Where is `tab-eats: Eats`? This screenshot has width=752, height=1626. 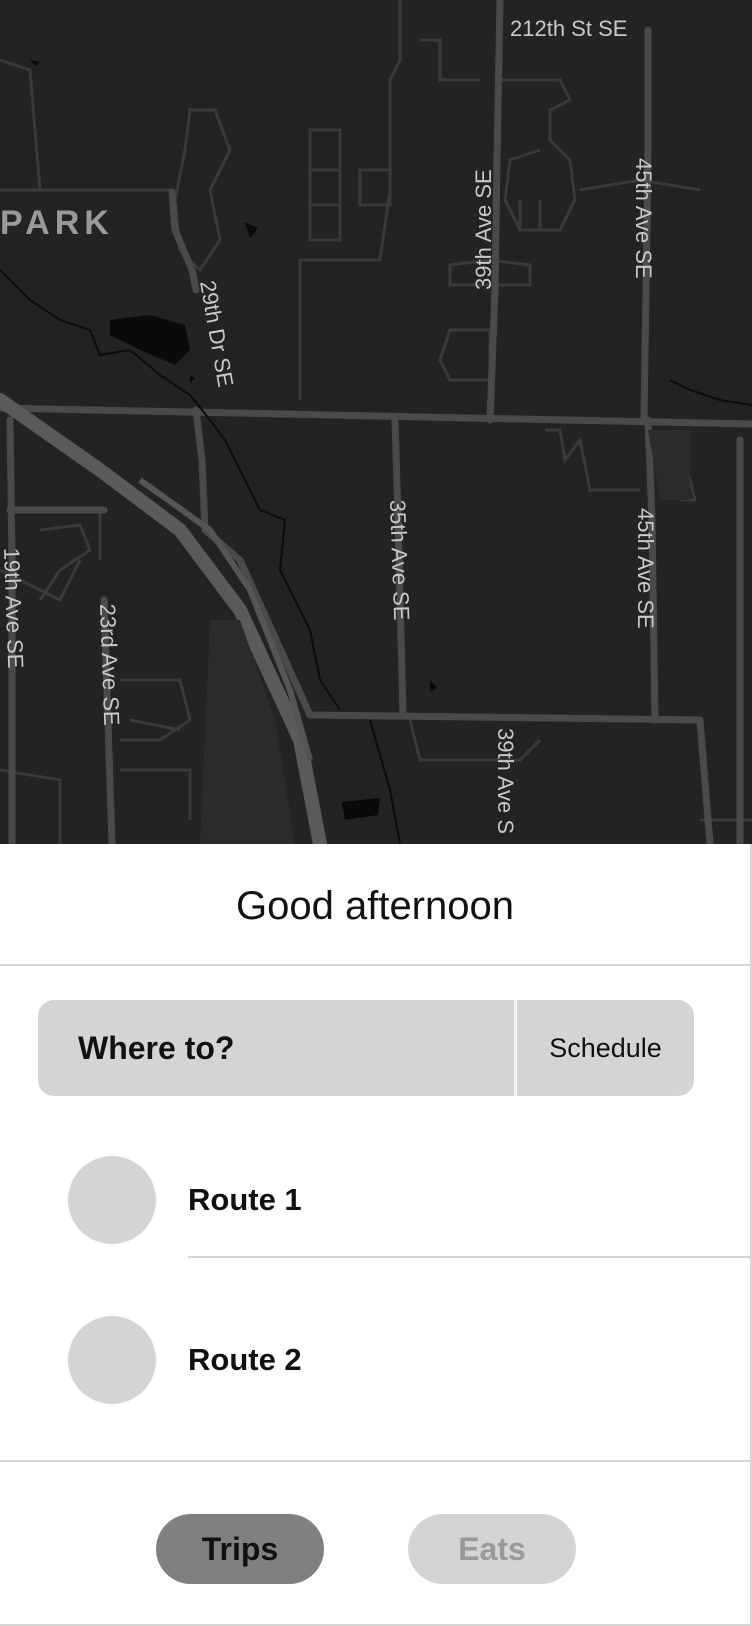 tab-eats: Eats is located at coordinates (492, 1549).